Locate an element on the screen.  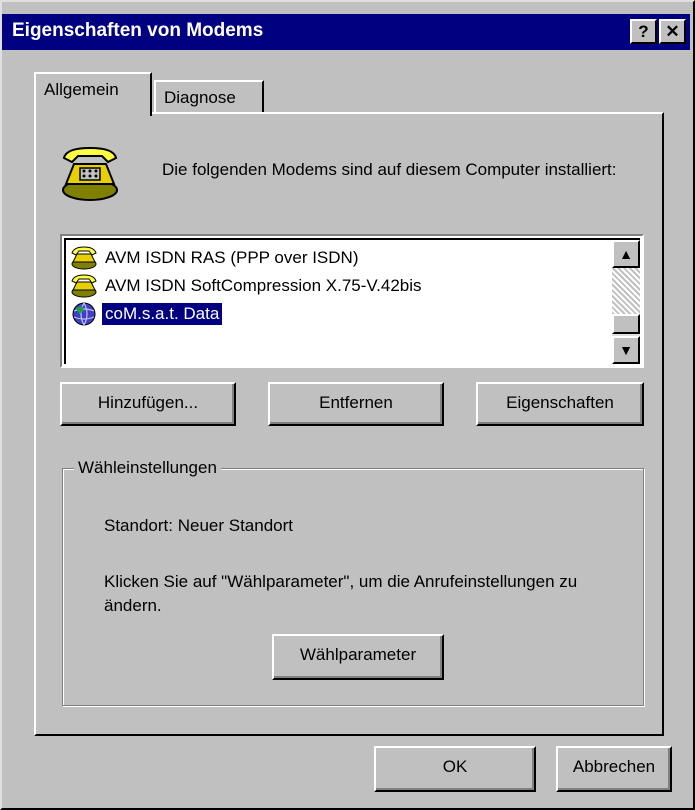
scroll-thumb is located at coordinates (626, 324).